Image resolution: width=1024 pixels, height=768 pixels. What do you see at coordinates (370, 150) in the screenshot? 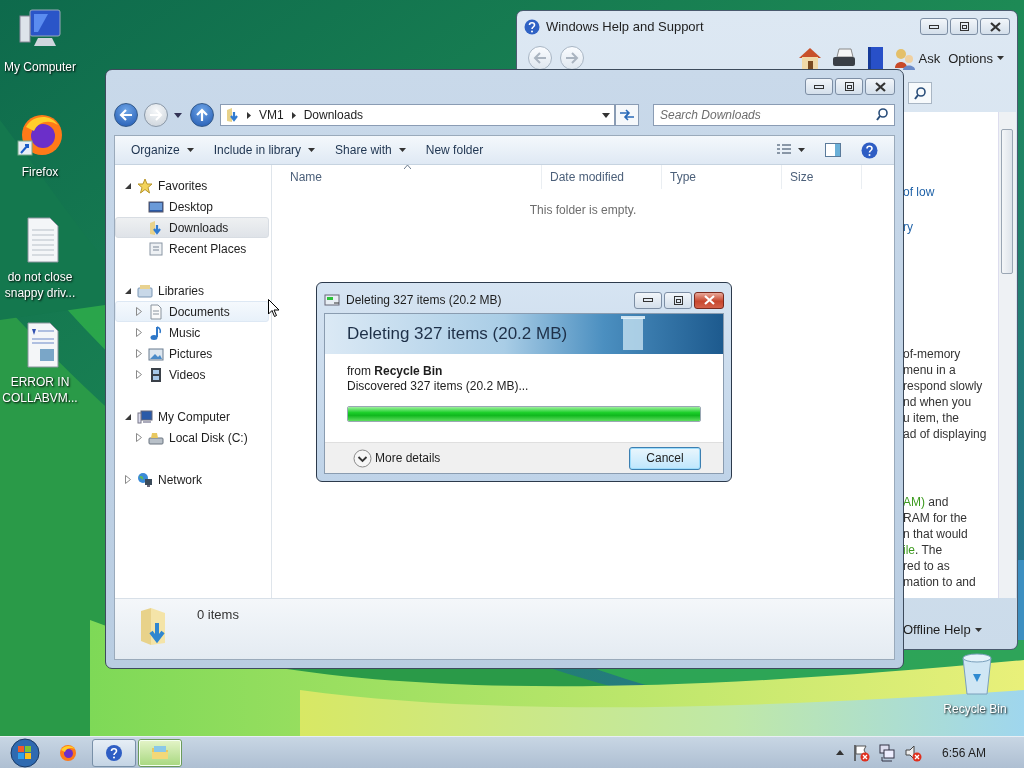
I see `toolbar-button: Share with` at bounding box center [370, 150].